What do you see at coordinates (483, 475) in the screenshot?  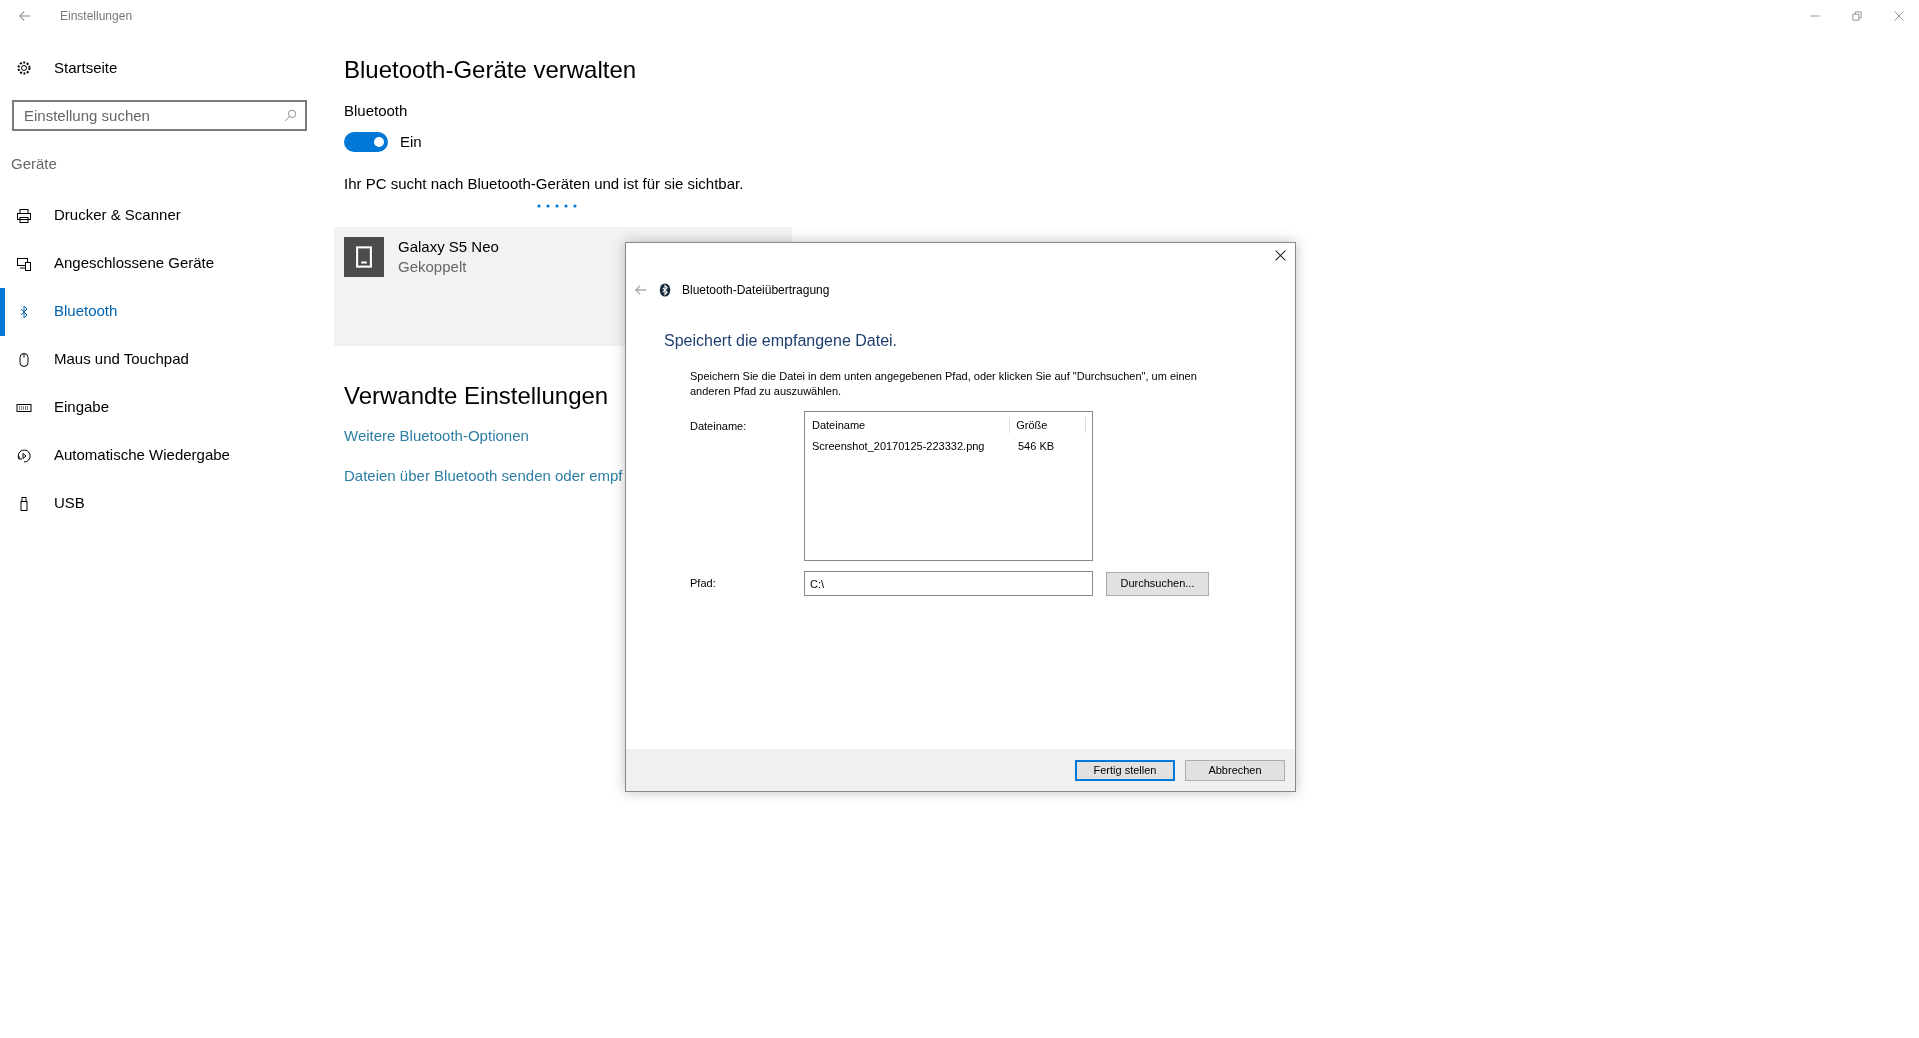 I see `settings-link: Dateien über Bluetooth senden oder empf` at bounding box center [483, 475].